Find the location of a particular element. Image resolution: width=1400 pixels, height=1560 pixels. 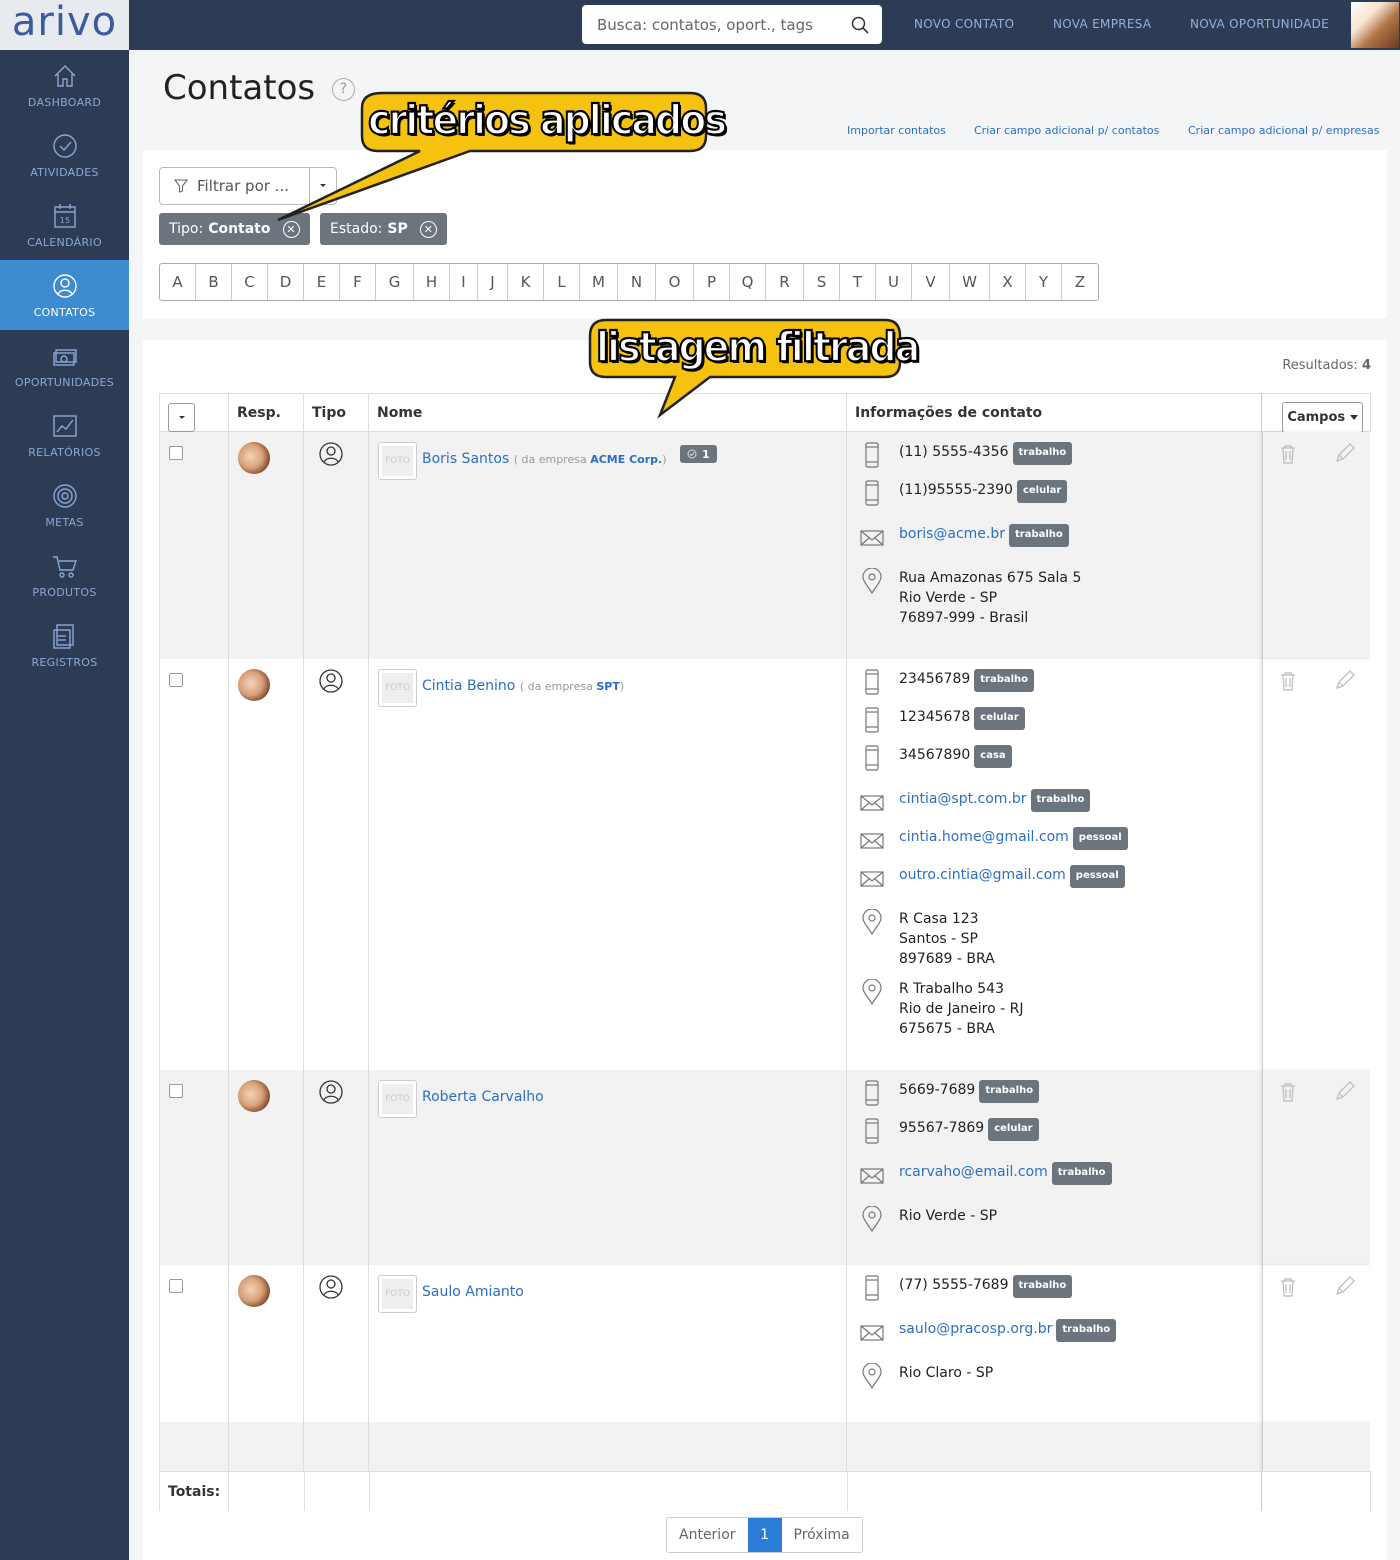

page-1-button: 1 is located at coordinates (764, 1535).